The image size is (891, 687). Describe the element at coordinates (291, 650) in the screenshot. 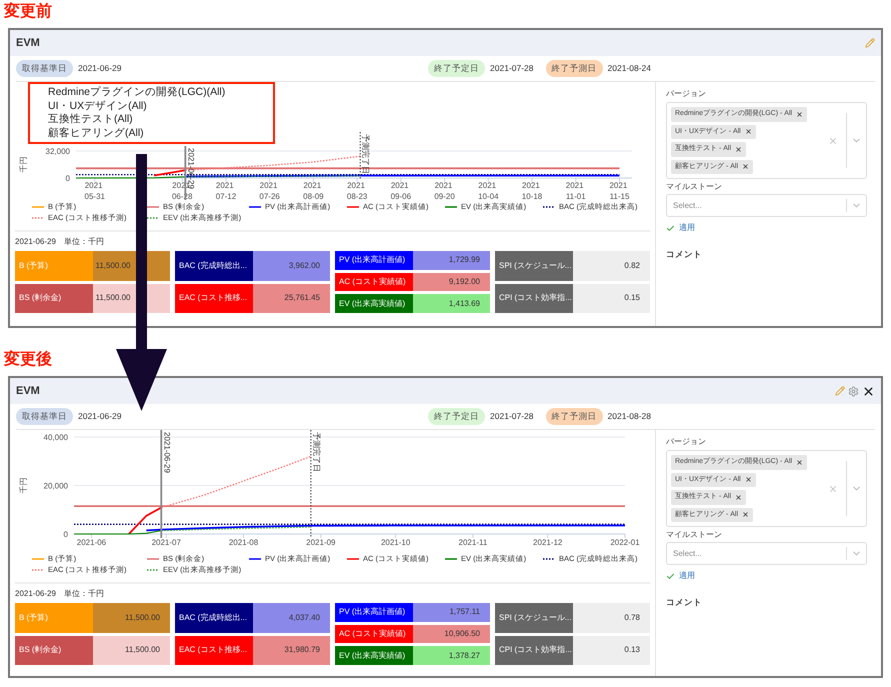

I see `metric-value: 31,980.79` at that location.